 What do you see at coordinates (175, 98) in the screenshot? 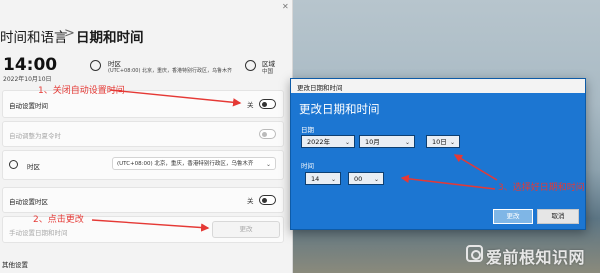
I see `arrow-step1` at bounding box center [175, 98].